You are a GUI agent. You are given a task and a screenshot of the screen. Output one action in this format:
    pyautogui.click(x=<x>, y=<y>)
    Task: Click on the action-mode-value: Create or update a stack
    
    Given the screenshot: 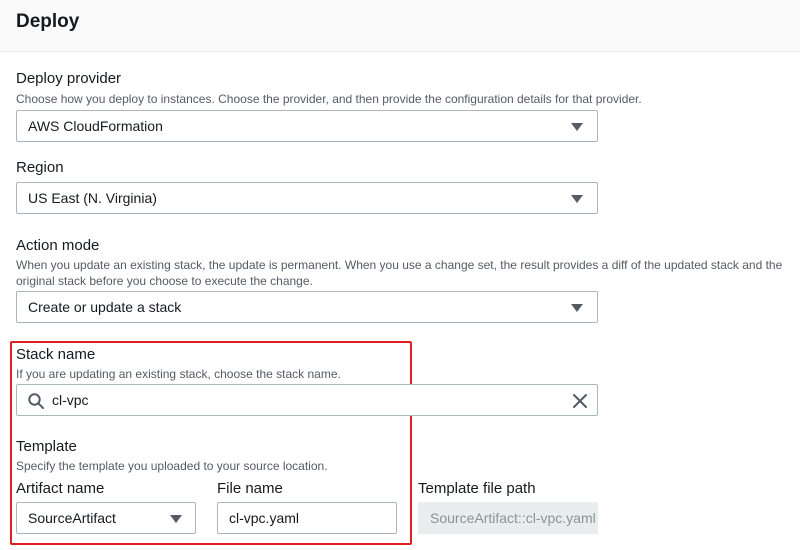 What is the action you would take?
    pyautogui.click(x=105, y=307)
    